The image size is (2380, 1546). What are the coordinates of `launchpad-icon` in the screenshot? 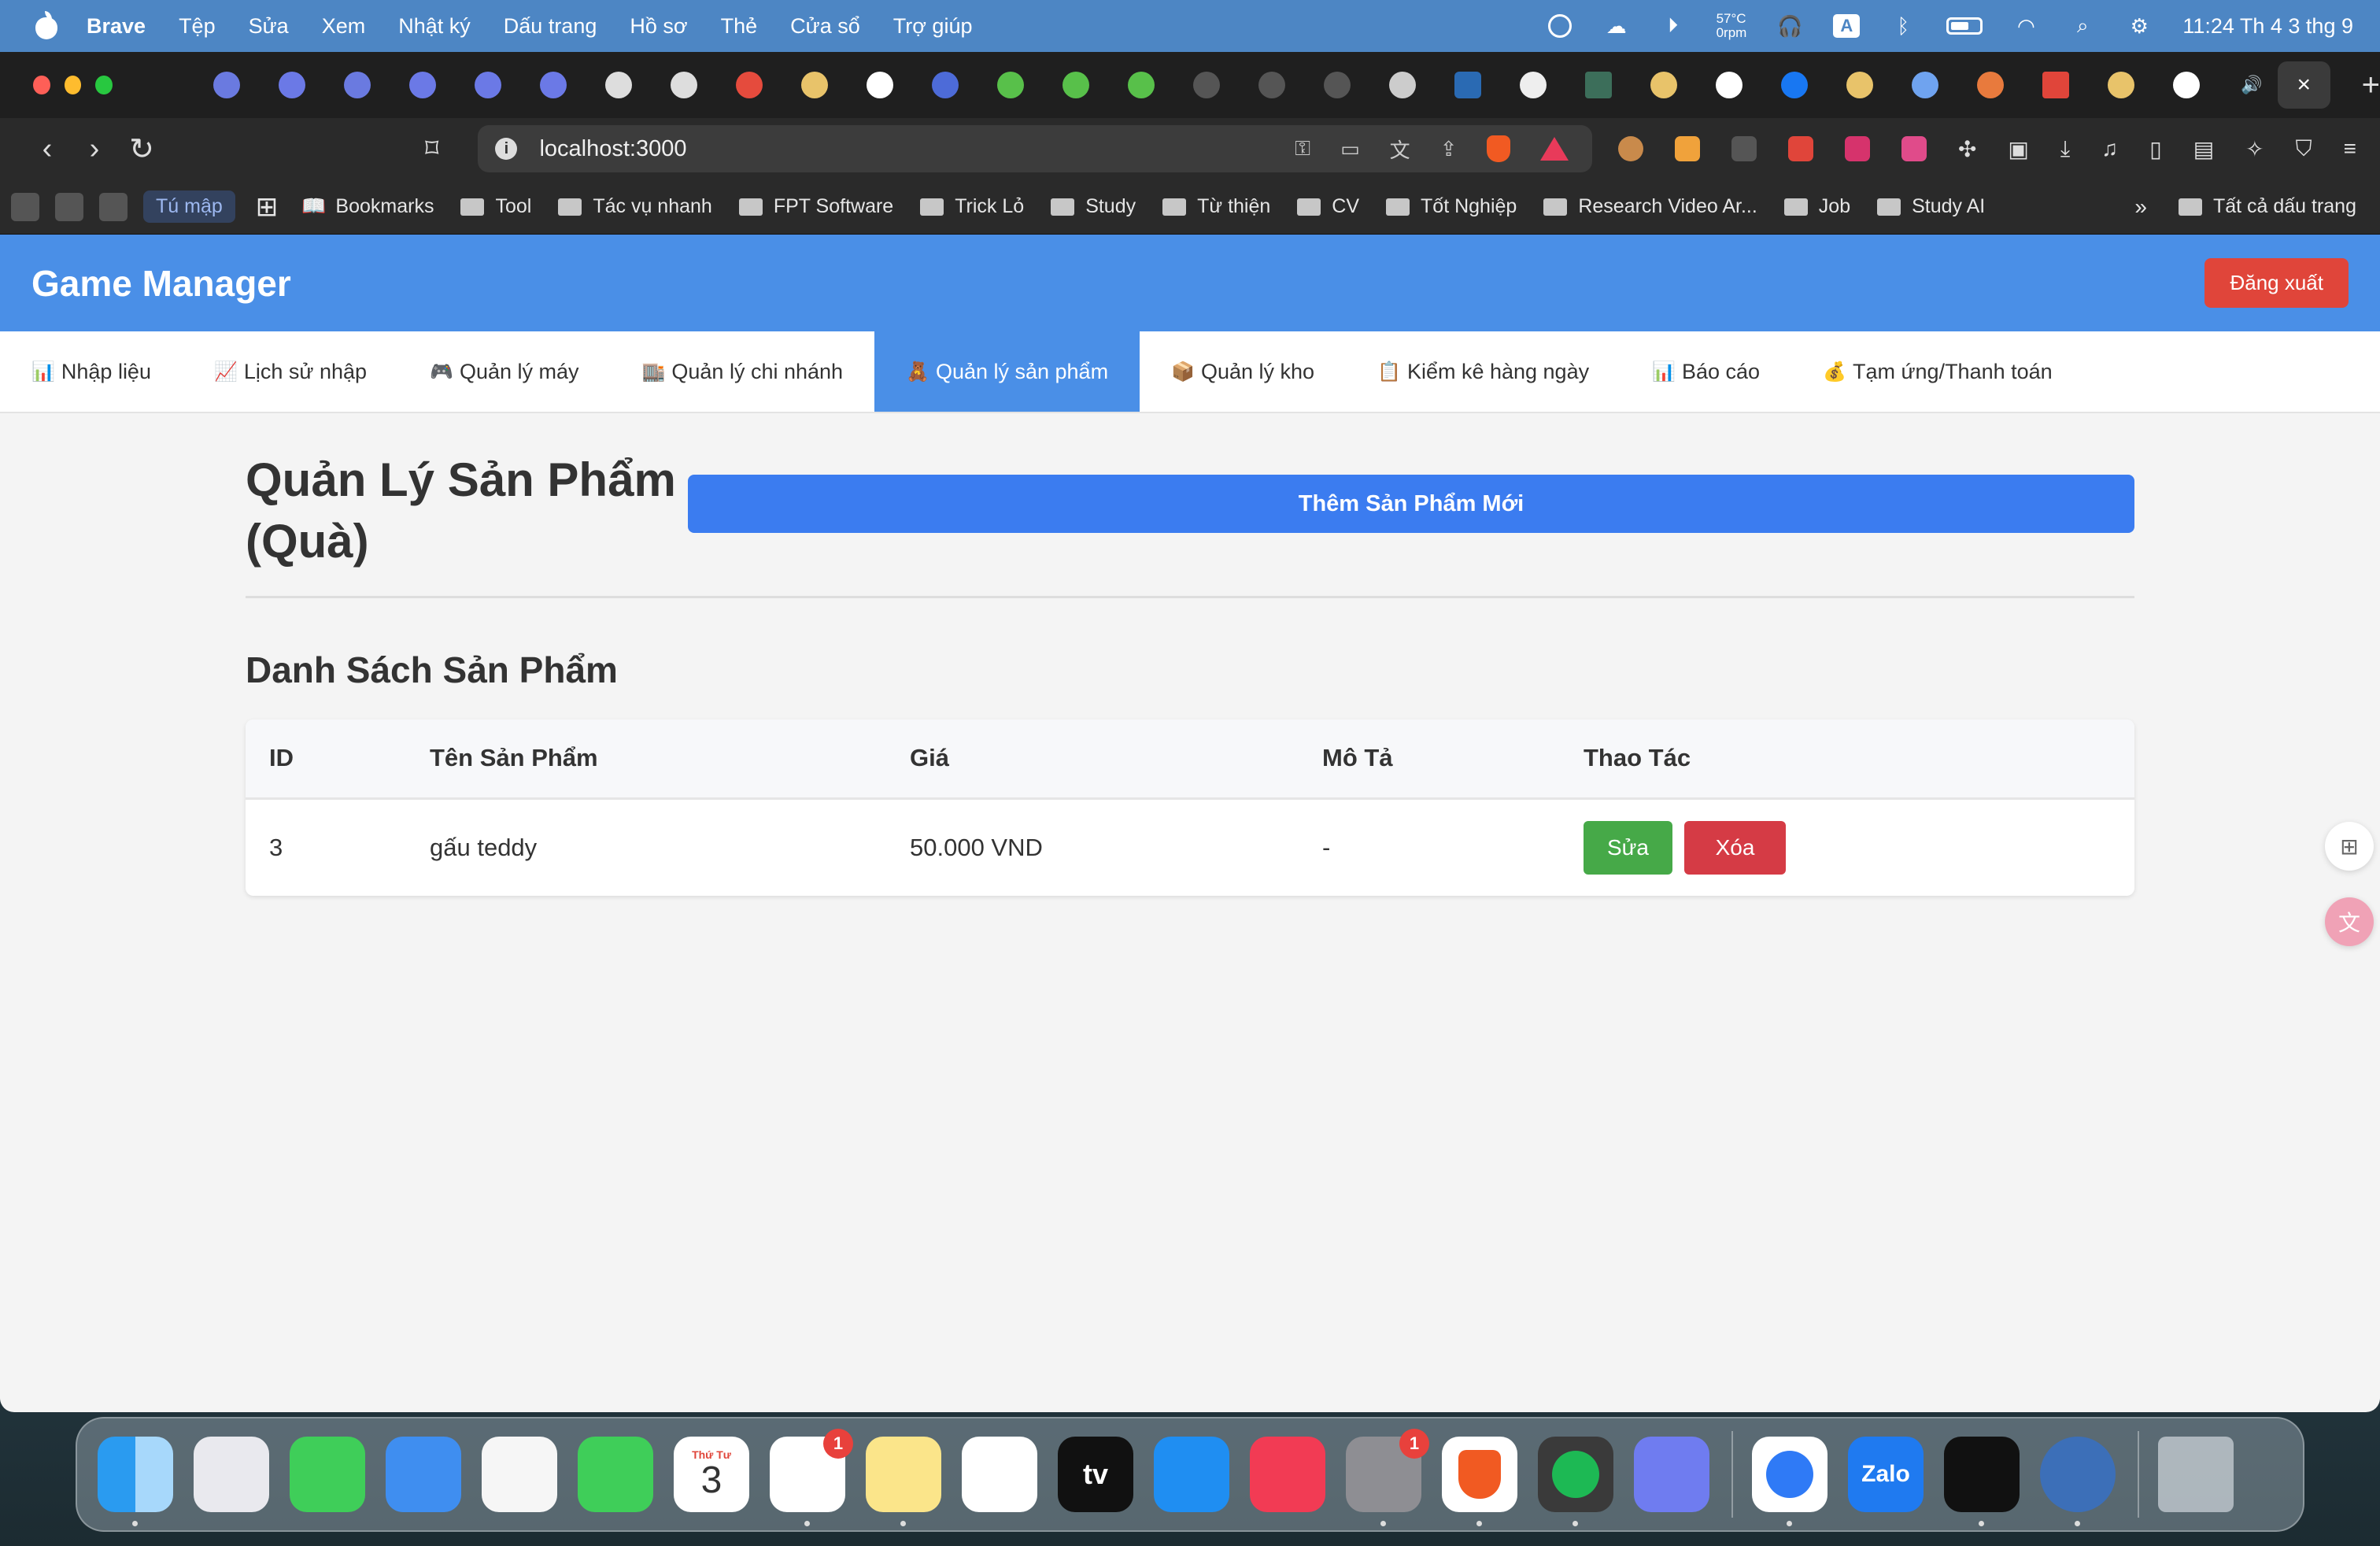 It's located at (231, 1474).